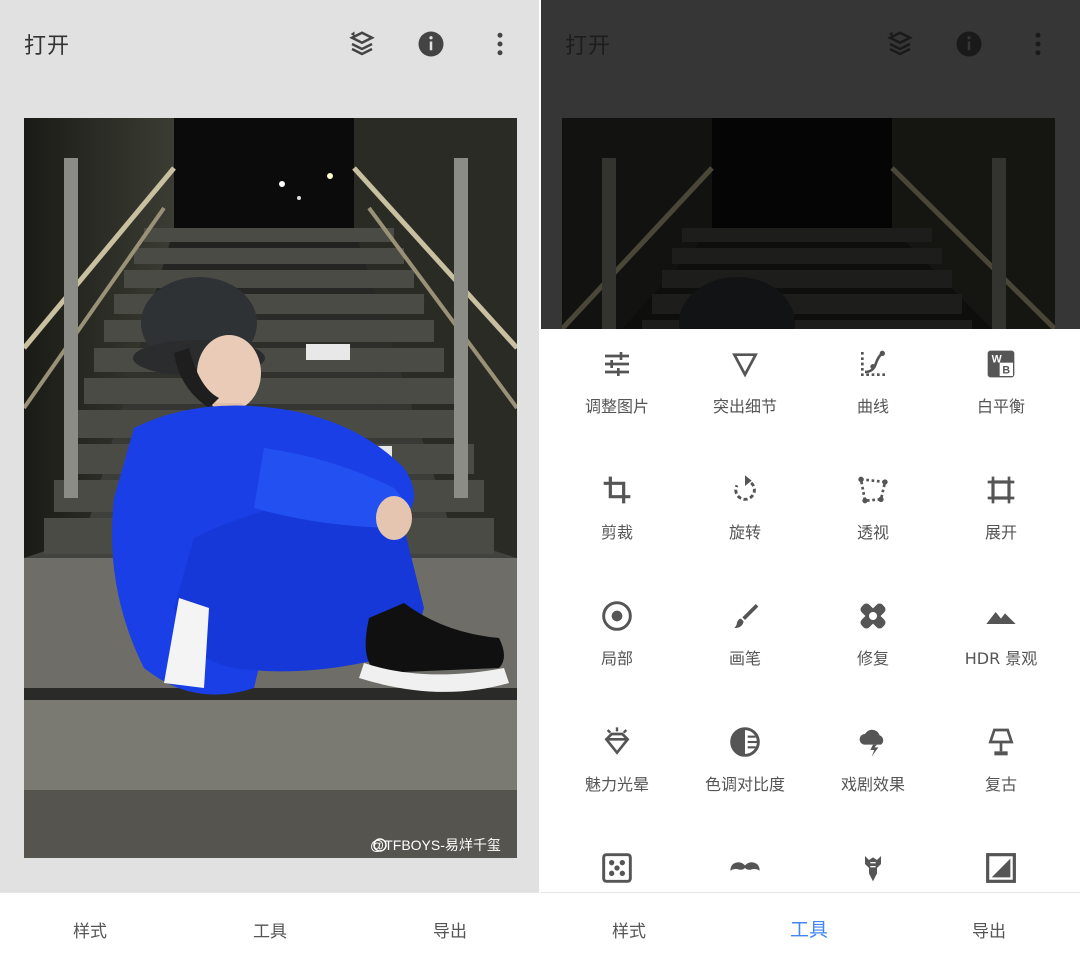 The height and width of the screenshot is (964, 1080). What do you see at coordinates (873, 364) in the screenshot?
I see `curve-icon` at bounding box center [873, 364].